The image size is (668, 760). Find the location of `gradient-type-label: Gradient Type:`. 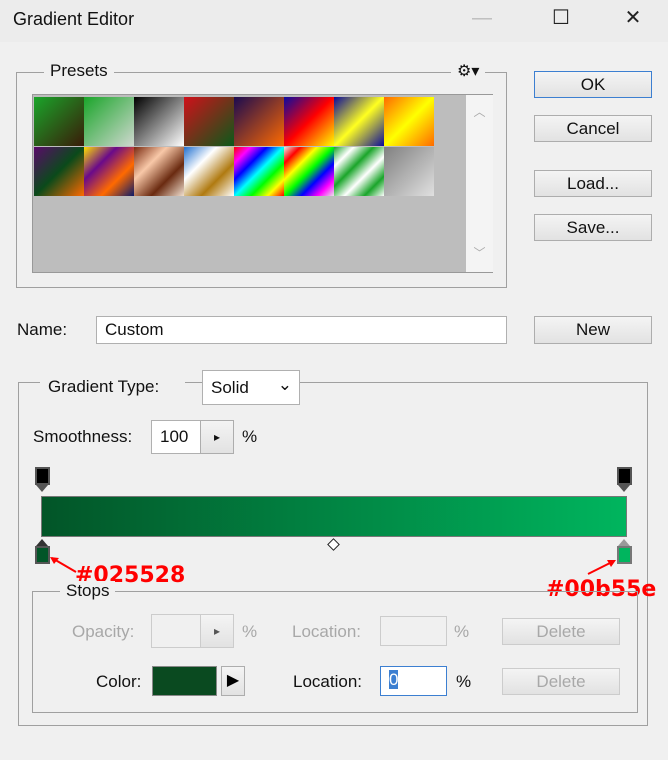

gradient-type-label: Gradient Type: is located at coordinates (113, 387).